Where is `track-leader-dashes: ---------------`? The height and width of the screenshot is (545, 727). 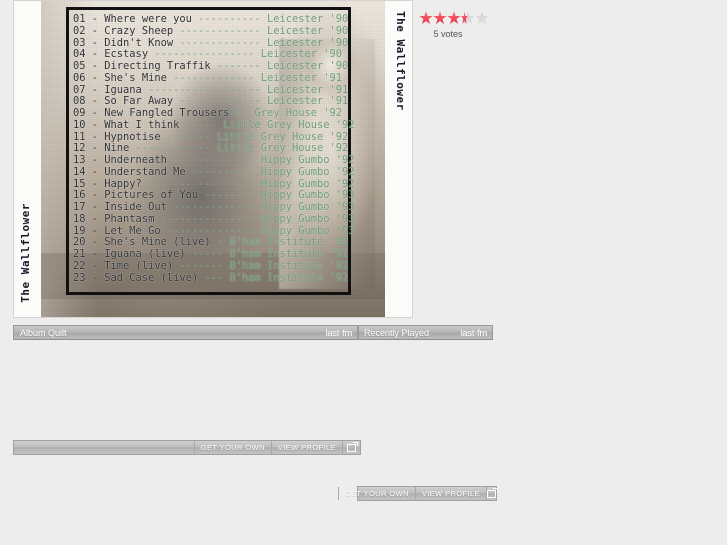 track-leader-dashes: --------------- is located at coordinates (207, 218).